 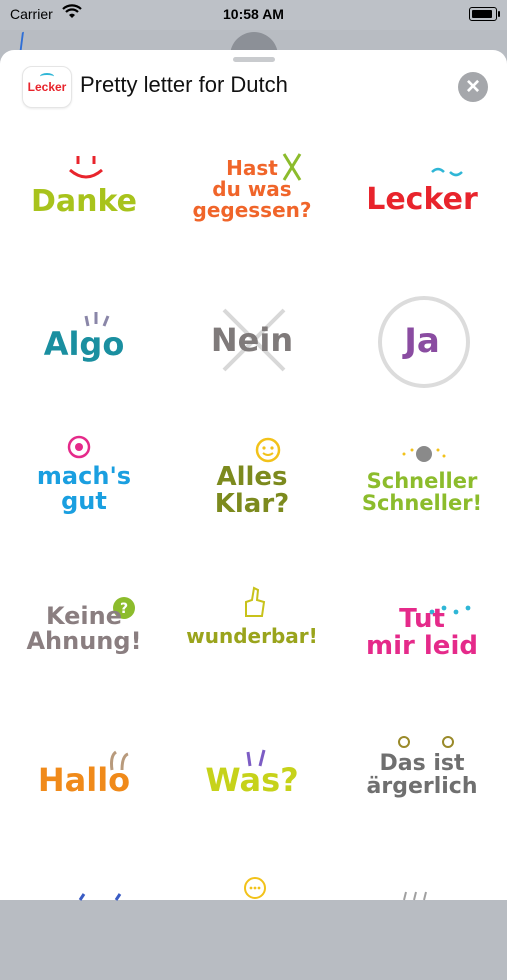 What do you see at coordinates (84, 629) in the screenshot?
I see `sticker-text: Keine Ahnung!` at bounding box center [84, 629].